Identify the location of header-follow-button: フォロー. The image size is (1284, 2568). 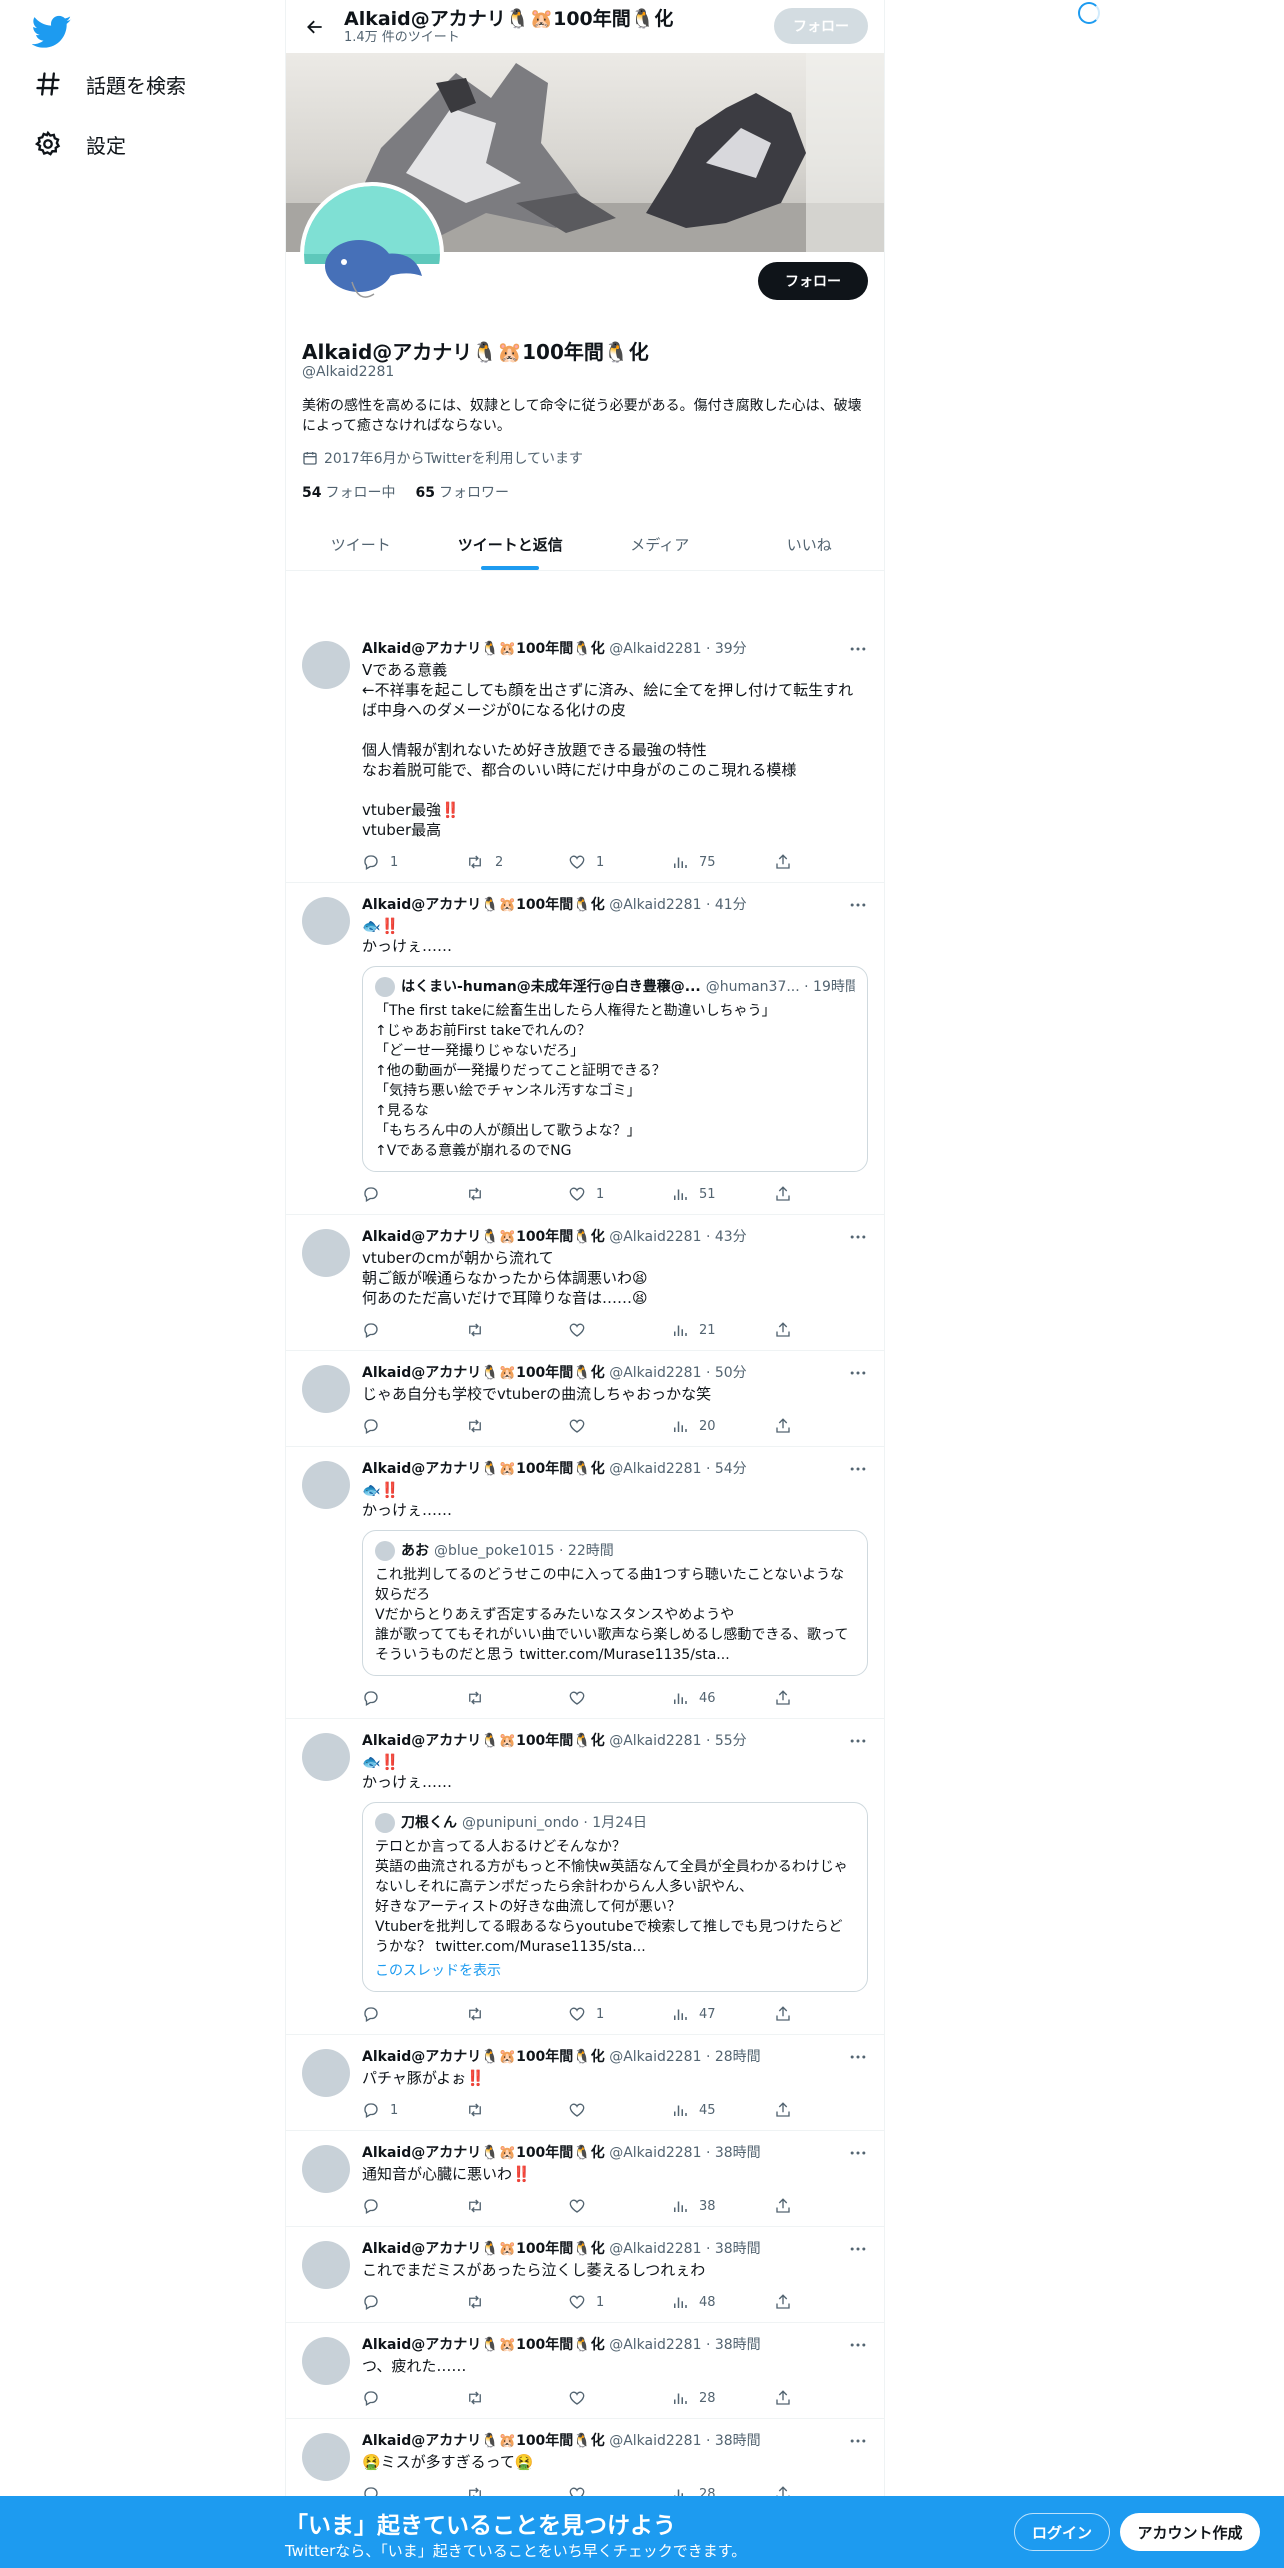
(821, 26).